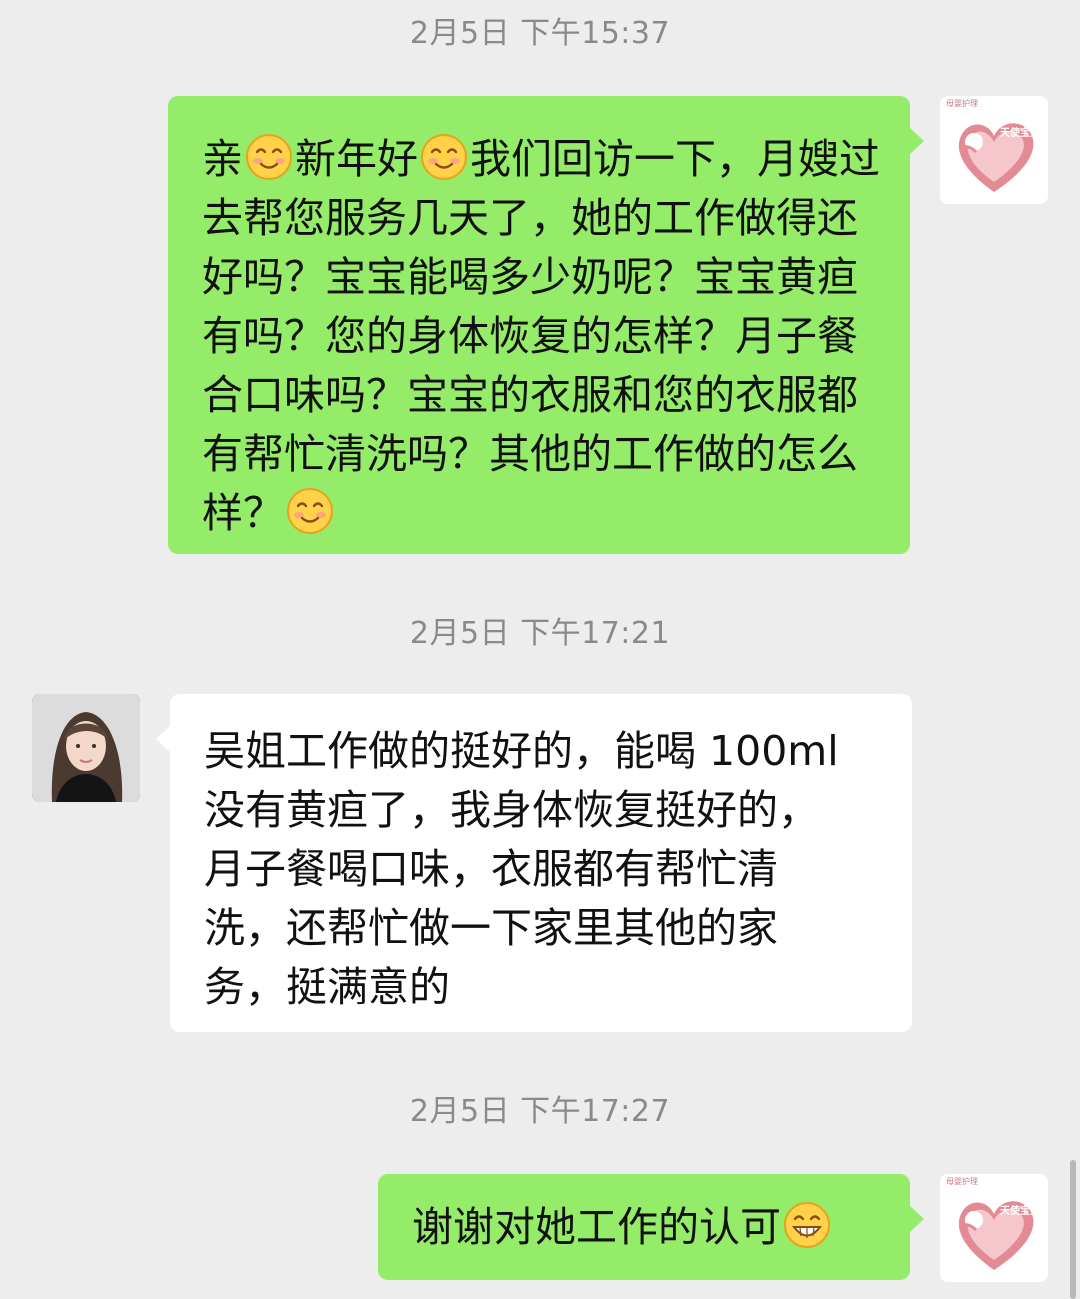  I want to click on message-timestamp: 2月5日 下午17:27, so click(540, 1111).